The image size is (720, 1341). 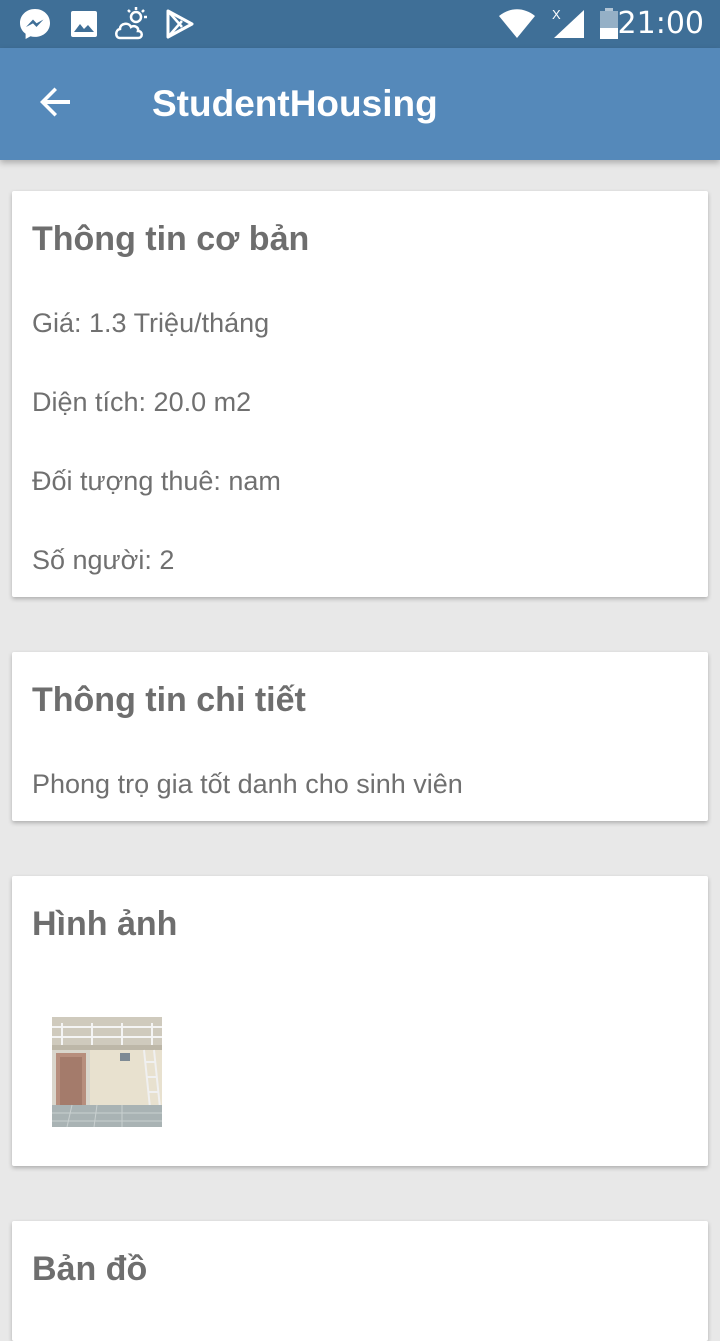 What do you see at coordinates (103, 560) in the screenshot?
I see `people-count-text: Số người: 2` at bounding box center [103, 560].